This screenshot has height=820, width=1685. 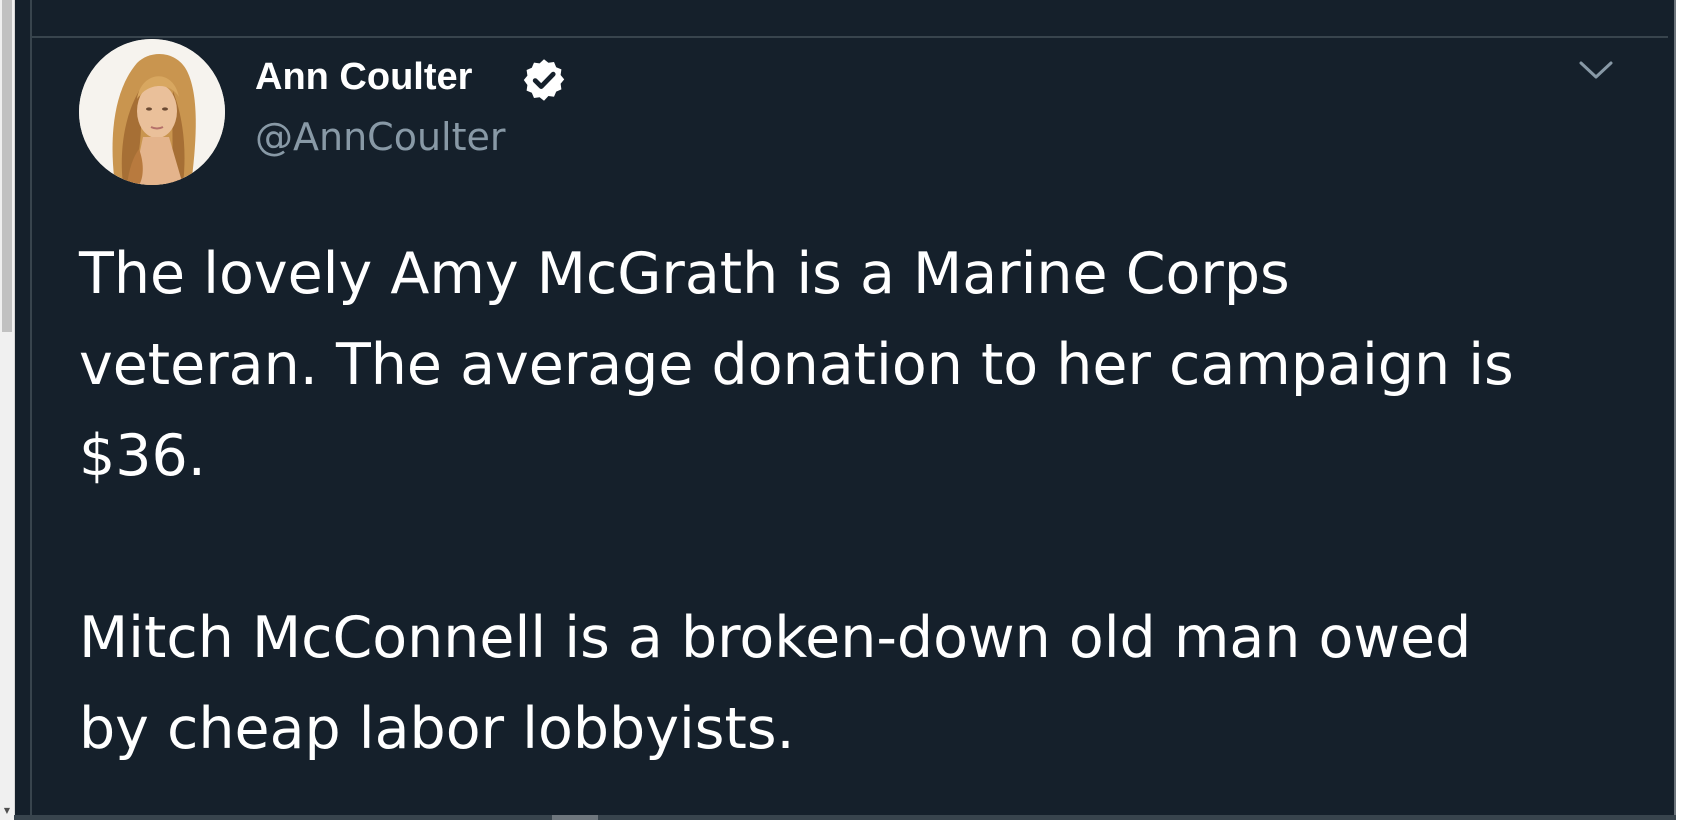 What do you see at coordinates (575, 817) in the screenshot?
I see `horizontal-scrollbar-thumb` at bounding box center [575, 817].